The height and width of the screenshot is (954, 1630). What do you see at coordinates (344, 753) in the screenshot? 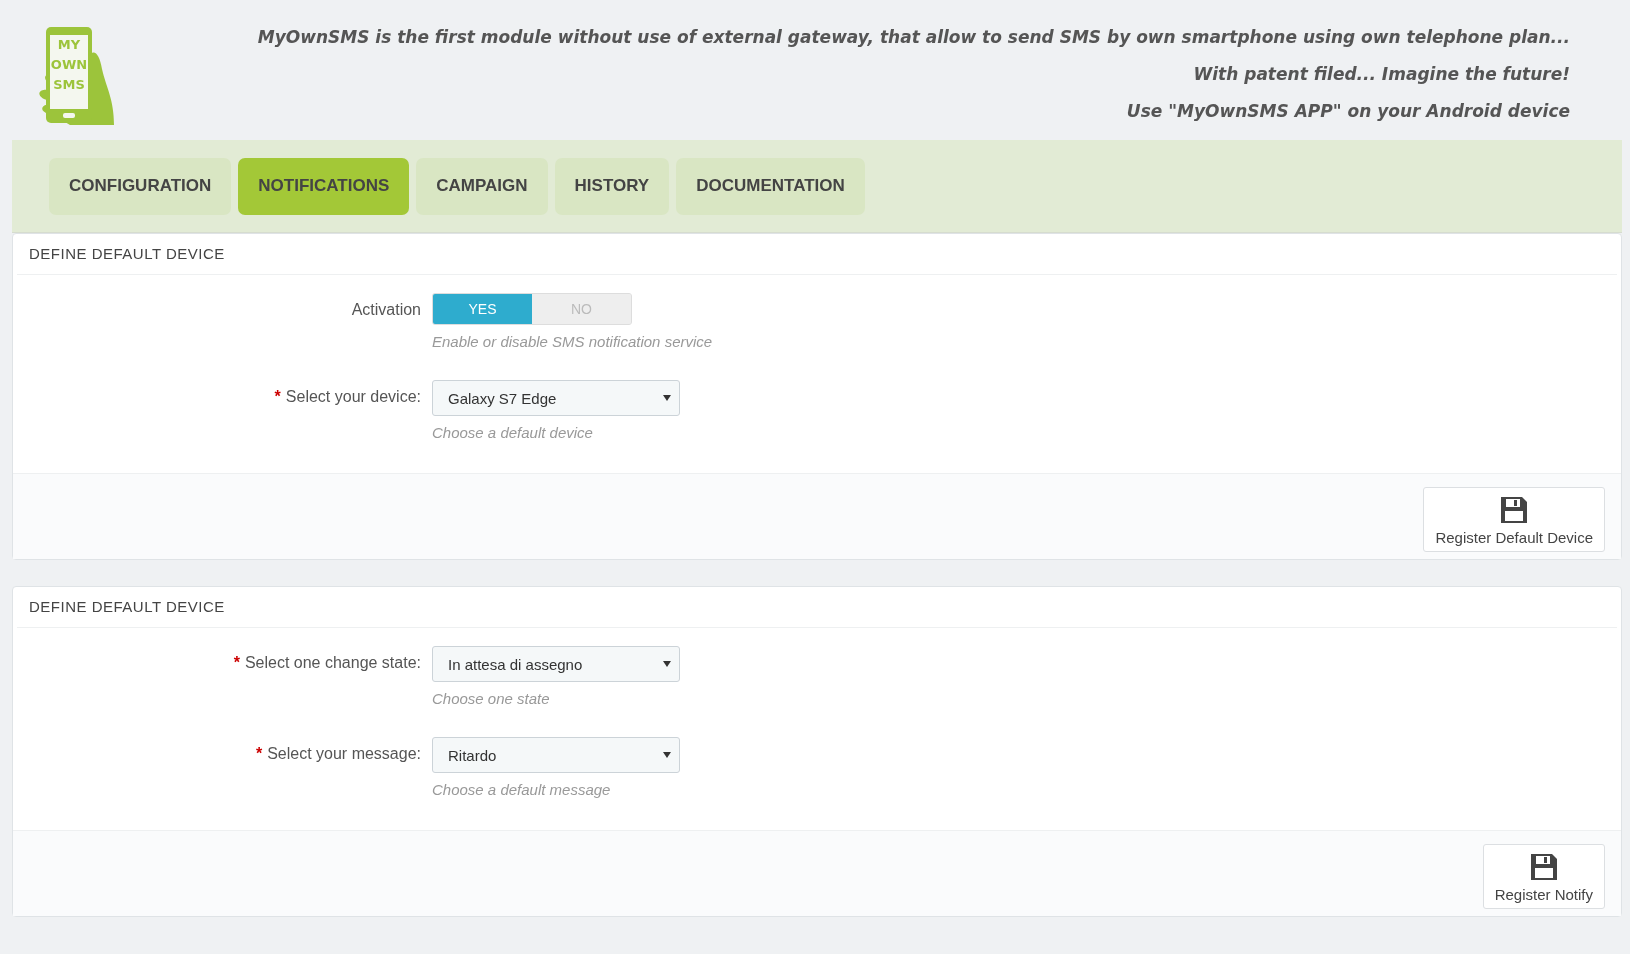
I see `field-label: Select your message:` at bounding box center [344, 753].